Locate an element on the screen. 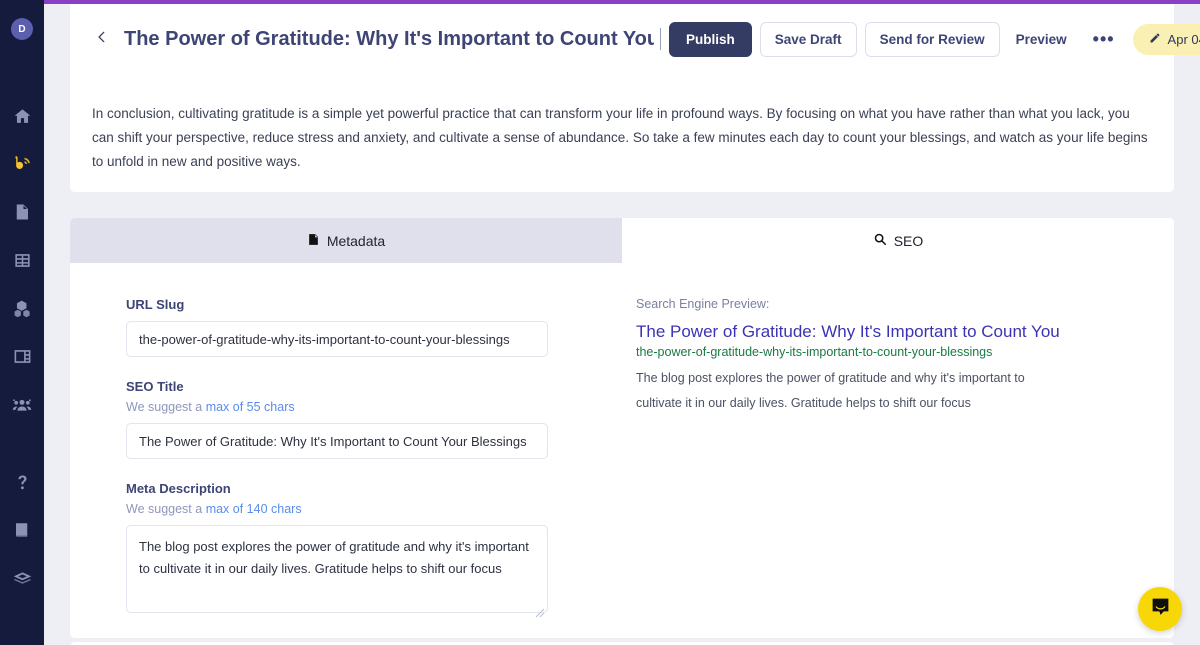 This screenshot has width=1200, height=645. field-seo-title: SEO Title We suggest a max of 55 chars is located at coordinates (378, 419).